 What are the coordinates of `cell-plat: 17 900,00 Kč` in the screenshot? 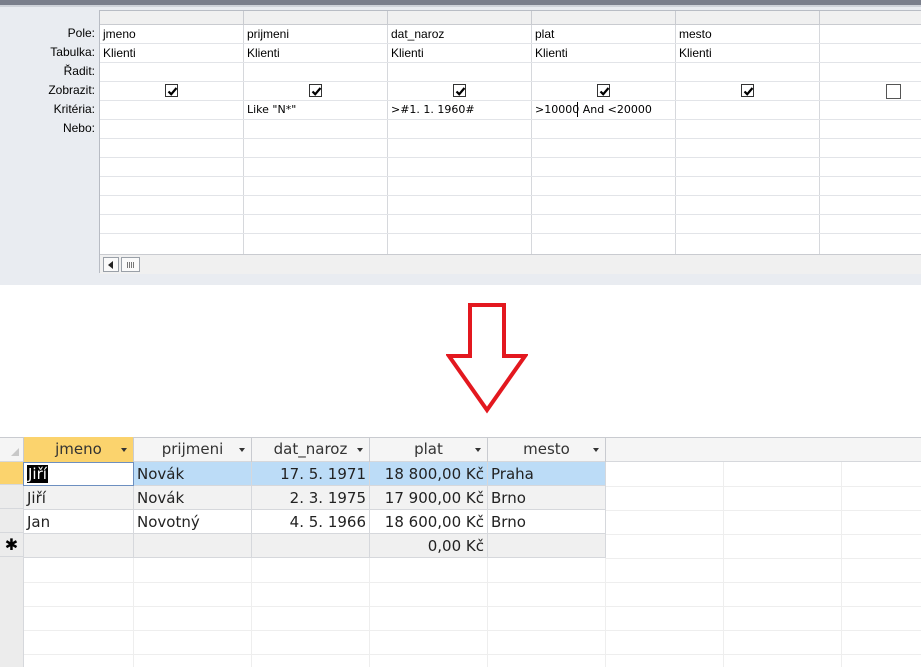 It's located at (429, 498).